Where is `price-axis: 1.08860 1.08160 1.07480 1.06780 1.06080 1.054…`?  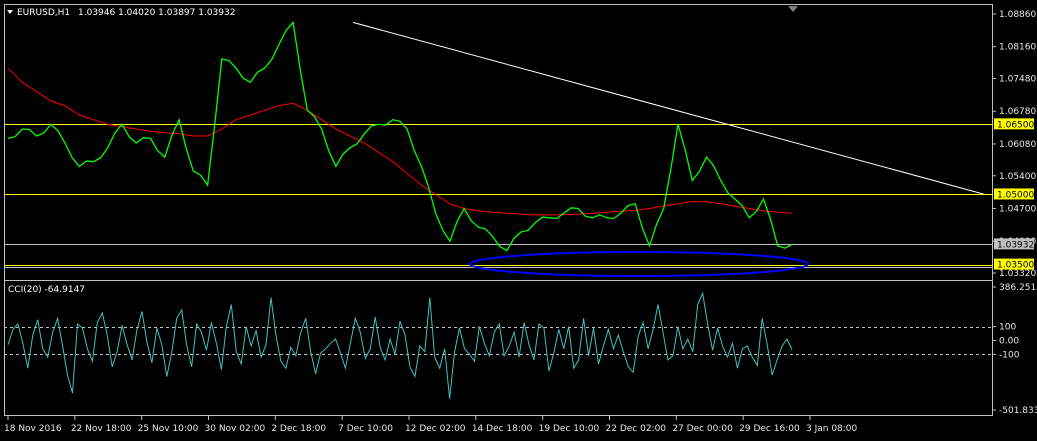 price-axis: 1.08860 1.08160 1.07480 1.06780 1.06080 1.054… is located at coordinates (1014, 144).